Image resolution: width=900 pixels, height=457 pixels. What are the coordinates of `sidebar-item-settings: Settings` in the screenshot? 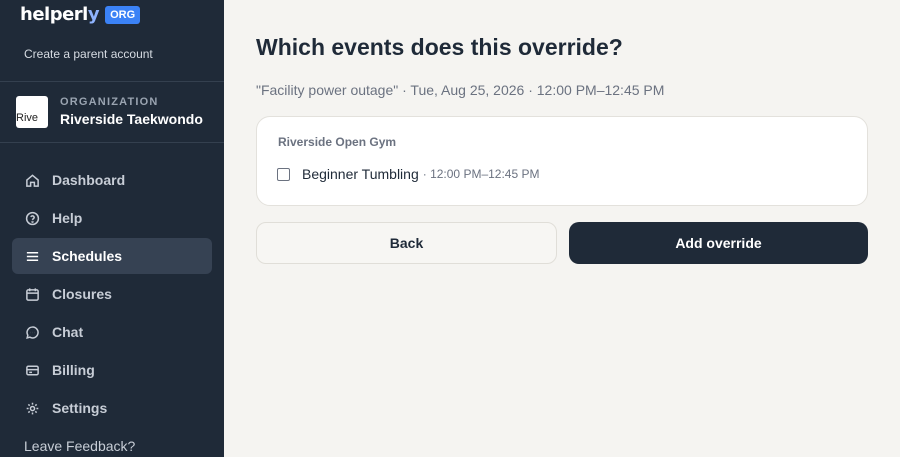 It's located at (112, 408).